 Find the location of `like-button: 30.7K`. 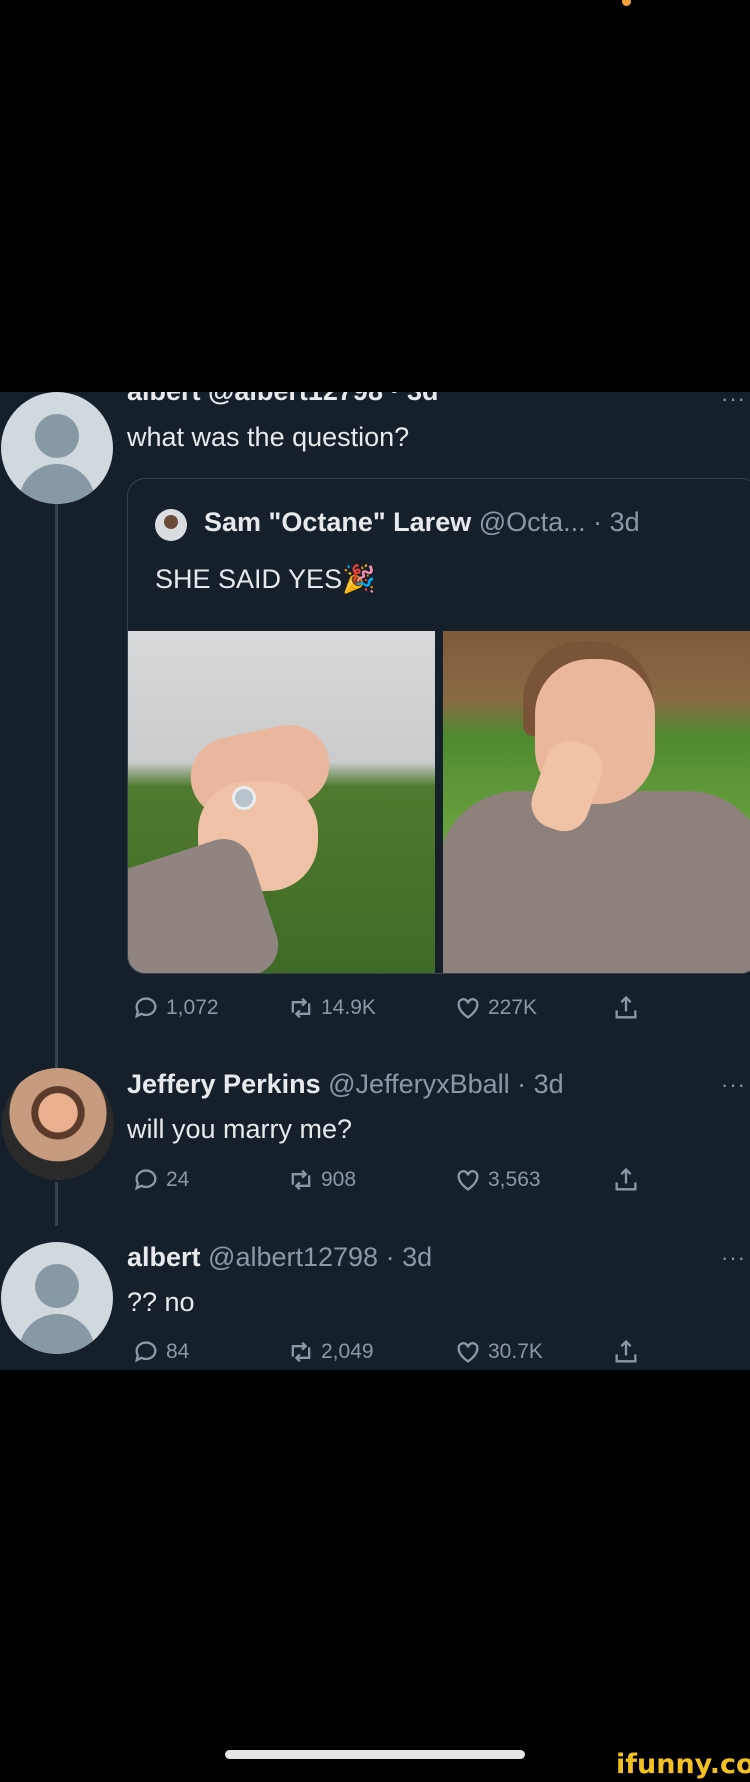

like-button: 30.7K is located at coordinates (498, 1352).